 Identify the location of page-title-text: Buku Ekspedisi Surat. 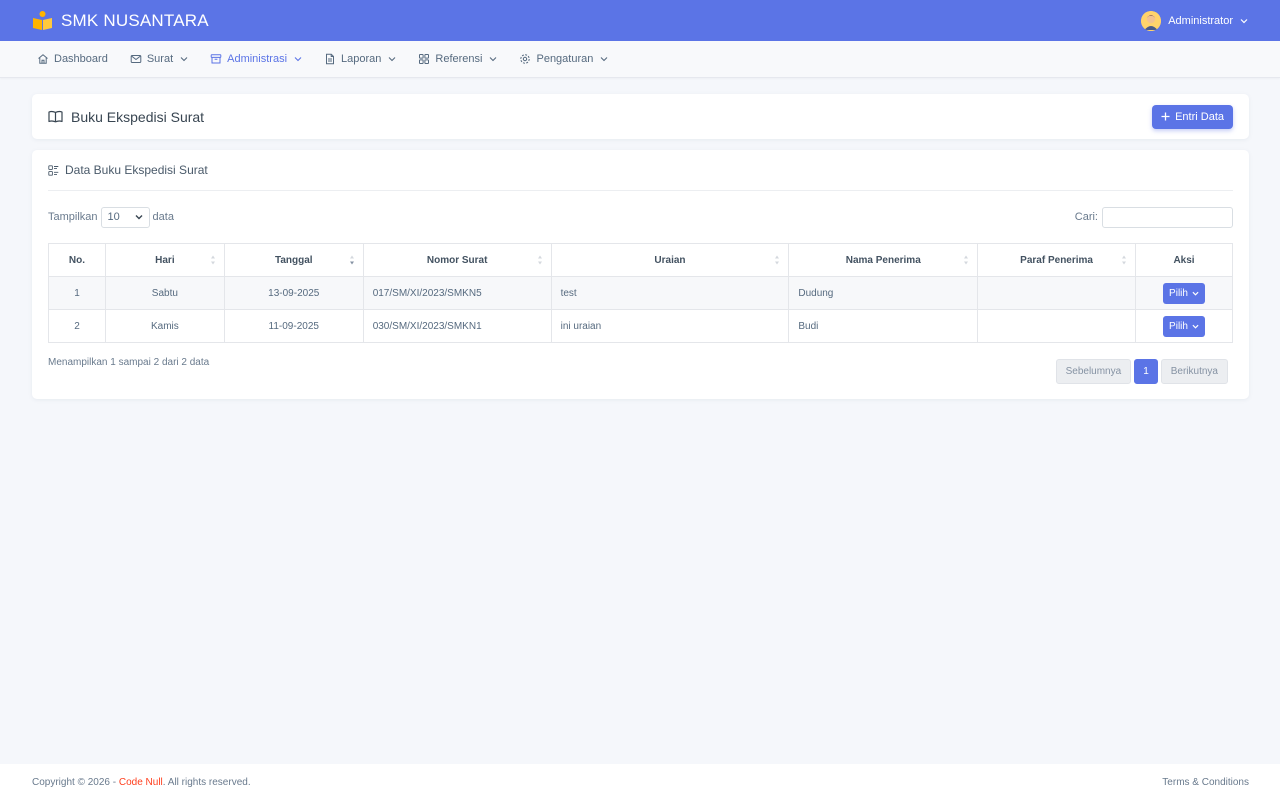
(138, 116).